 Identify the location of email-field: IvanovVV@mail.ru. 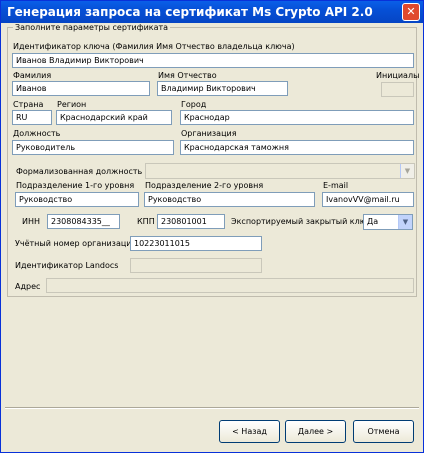
(368, 199).